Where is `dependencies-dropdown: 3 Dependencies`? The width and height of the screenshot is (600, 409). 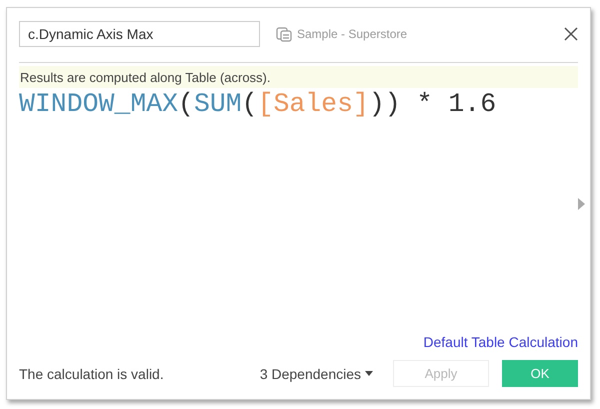 dependencies-dropdown: 3 Dependencies is located at coordinates (316, 374).